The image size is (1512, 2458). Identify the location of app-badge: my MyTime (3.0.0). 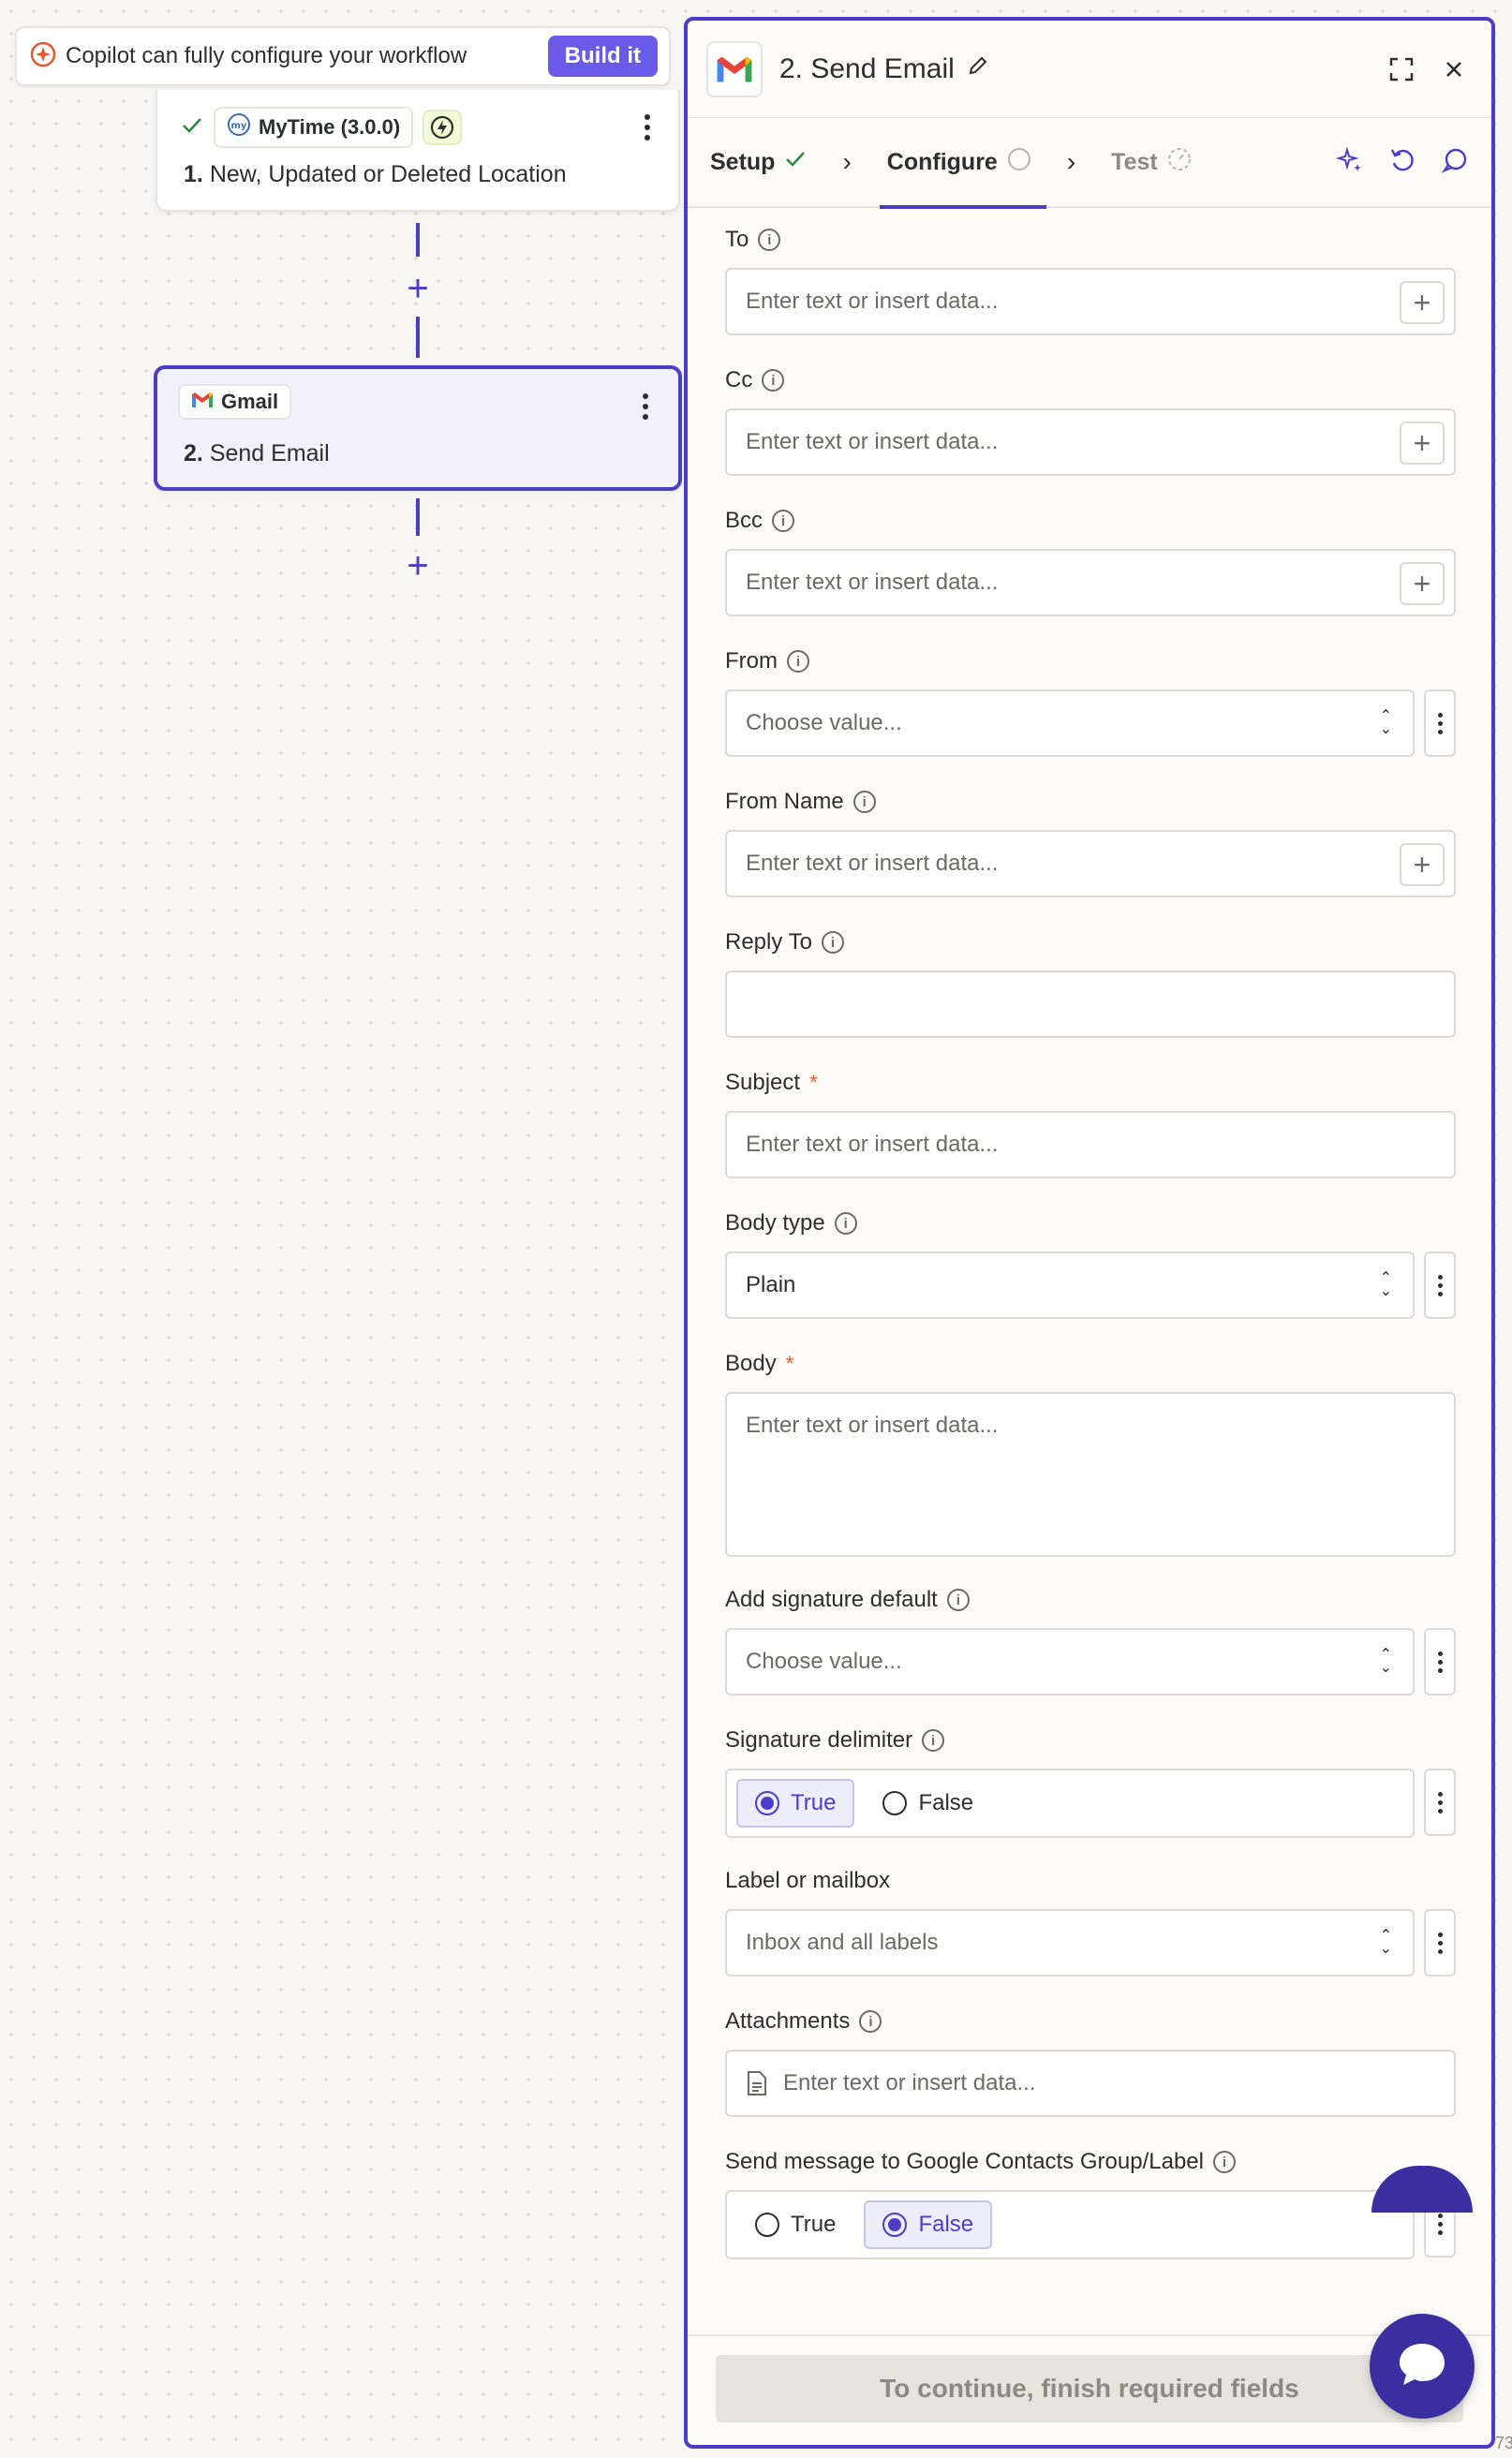
(314, 128).